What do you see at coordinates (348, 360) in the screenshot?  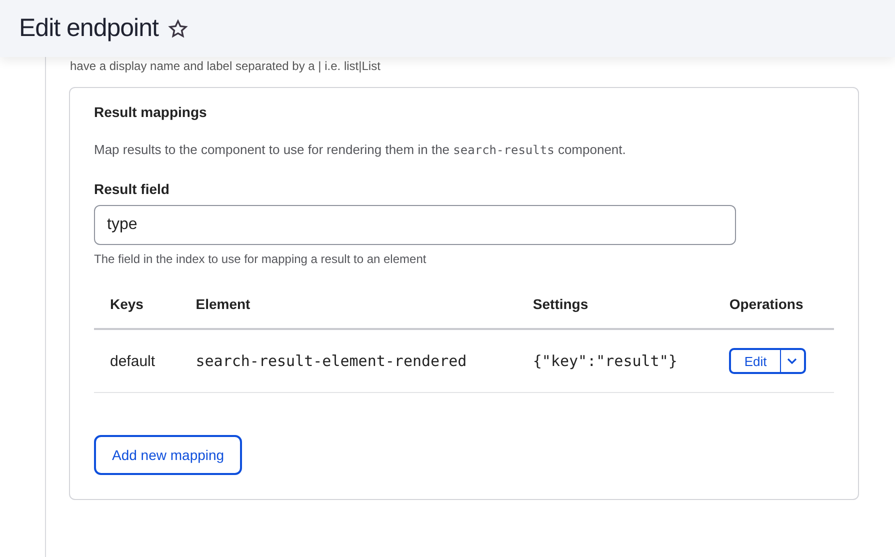 I see `table-cell: search-result-element-rendered` at bounding box center [348, 360].